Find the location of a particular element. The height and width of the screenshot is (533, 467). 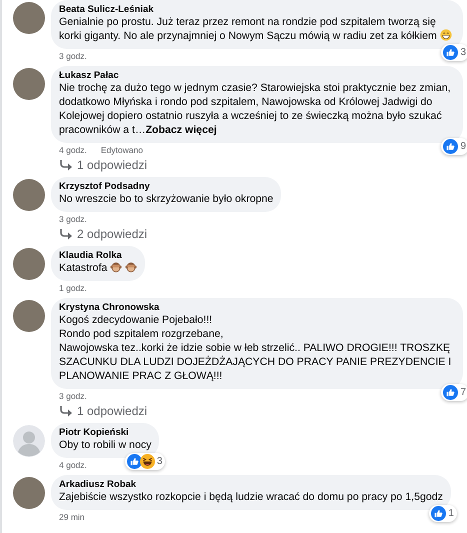

reaction-count: 7 is located at coordinates (463, 392).